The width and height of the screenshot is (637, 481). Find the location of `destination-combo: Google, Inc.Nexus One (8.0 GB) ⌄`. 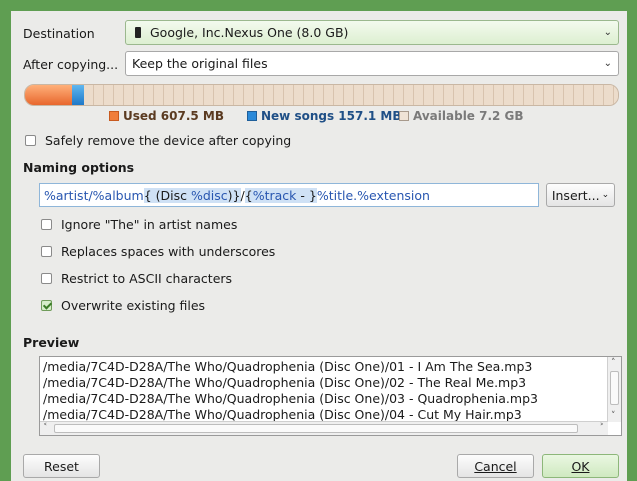

destination-combo: Google, Inc.Nexus One (8.0 GB) ⌄ is located at coordinates (372, 32).